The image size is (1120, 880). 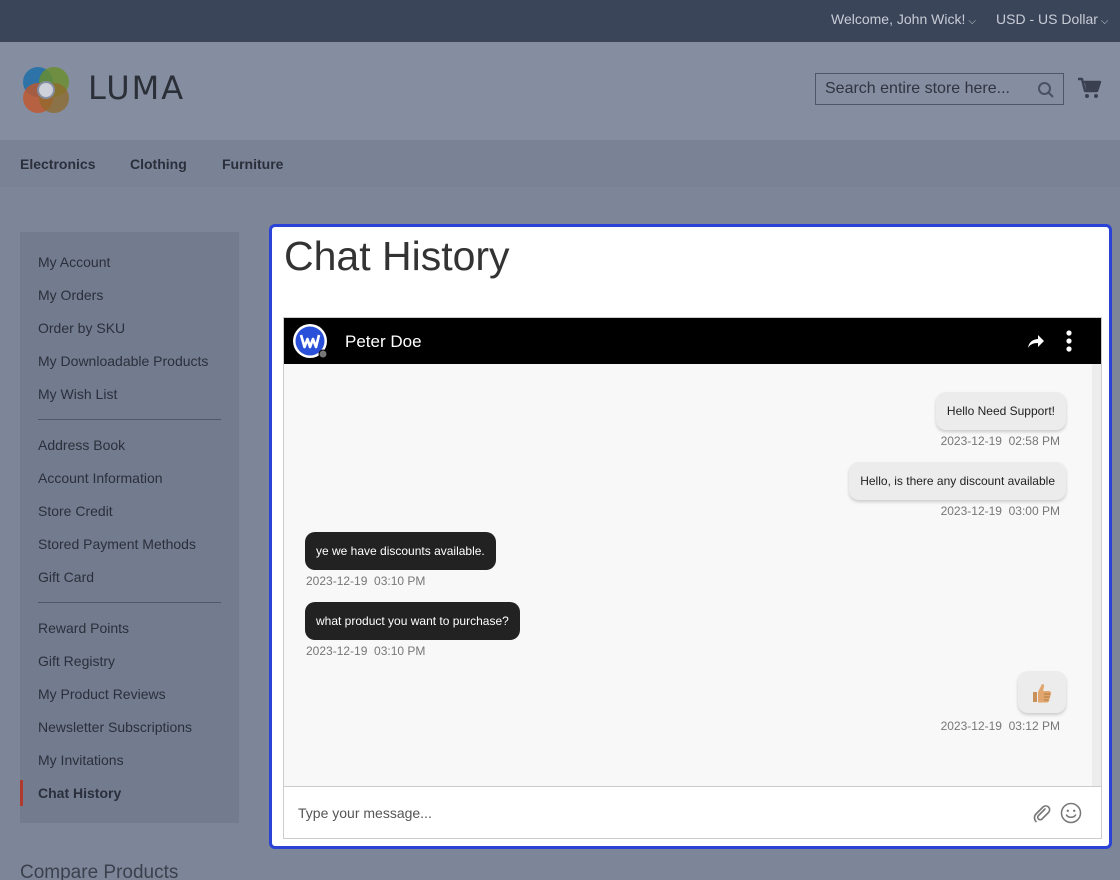 I want to click on nav-item-furniture: Furniture, so click(x=252, y=164).